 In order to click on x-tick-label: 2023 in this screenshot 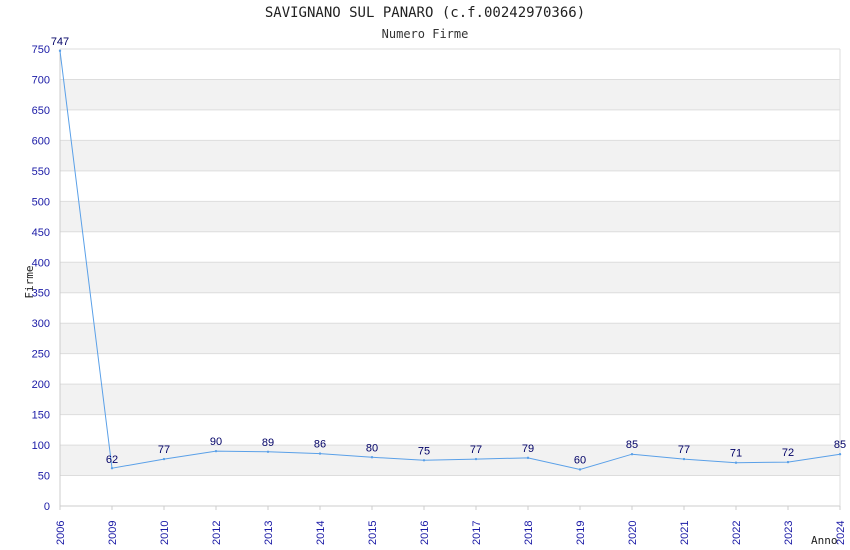, I will do `click(789, 533)`.